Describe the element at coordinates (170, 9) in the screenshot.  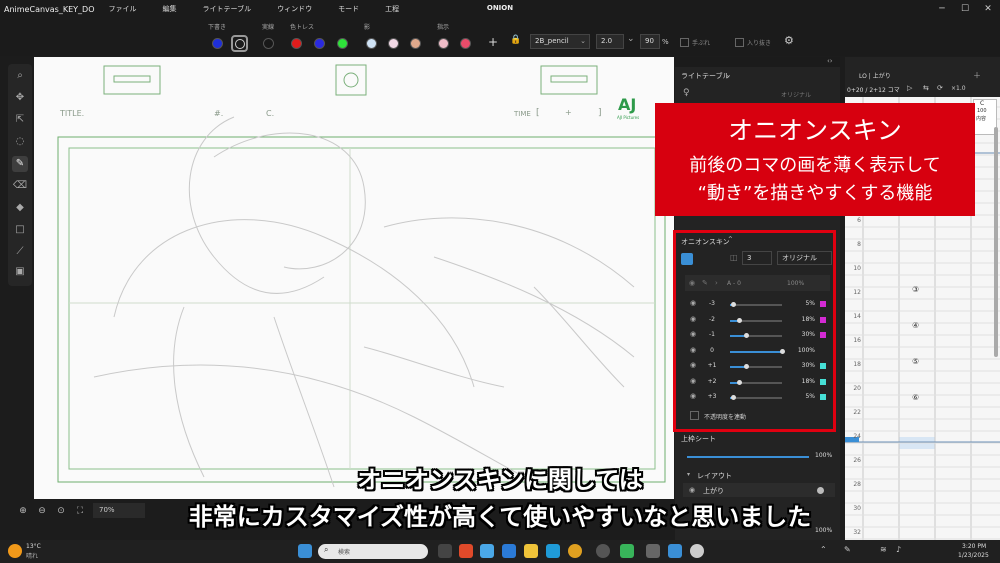
I see `menu-edit: 編集` at that location.